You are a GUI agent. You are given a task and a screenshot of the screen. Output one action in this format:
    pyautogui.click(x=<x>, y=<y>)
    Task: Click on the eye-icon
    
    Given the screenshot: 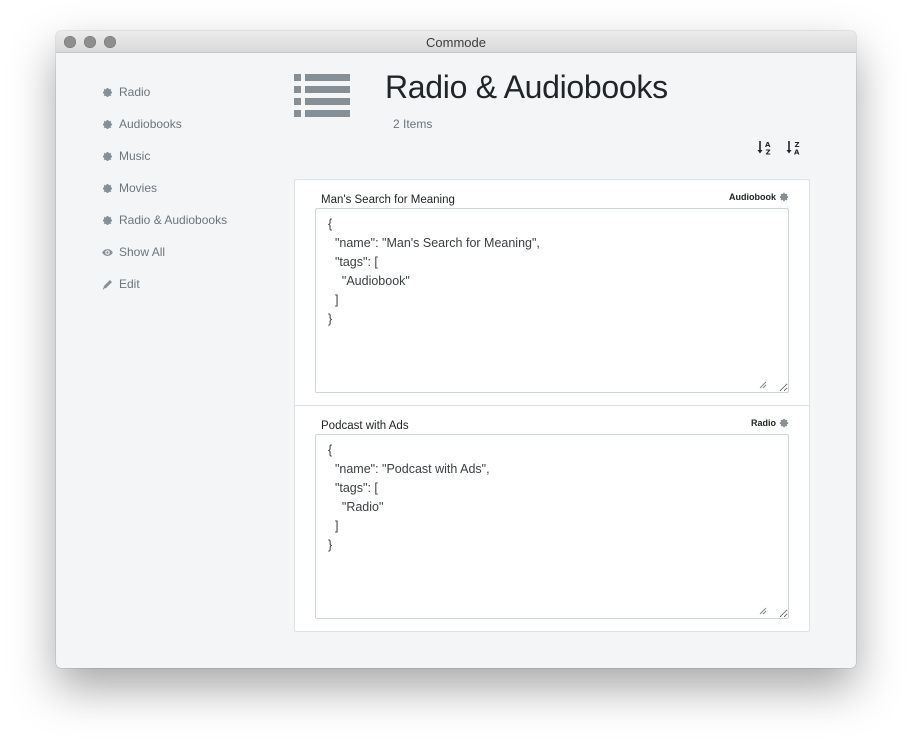 What is the action you would take?
    pyautogui.click(x=107, y=252)
    